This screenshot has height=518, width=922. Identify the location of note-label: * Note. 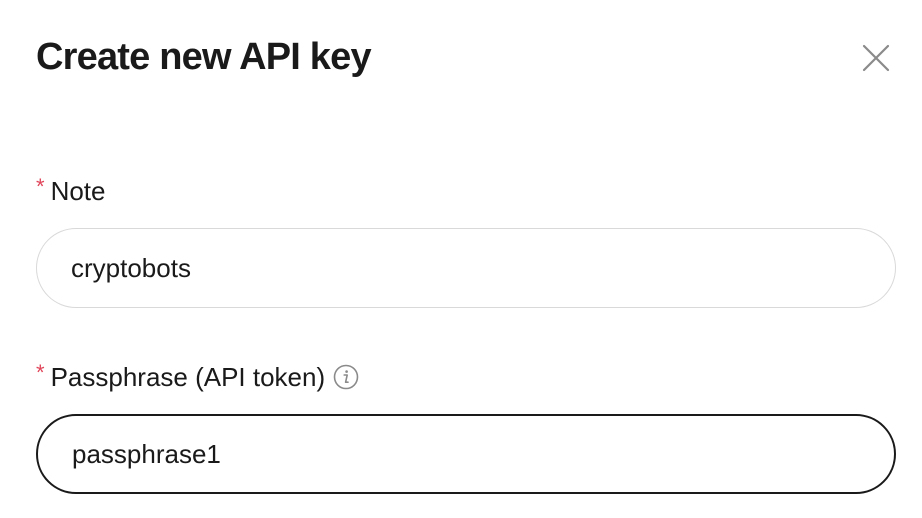
(71, 190).